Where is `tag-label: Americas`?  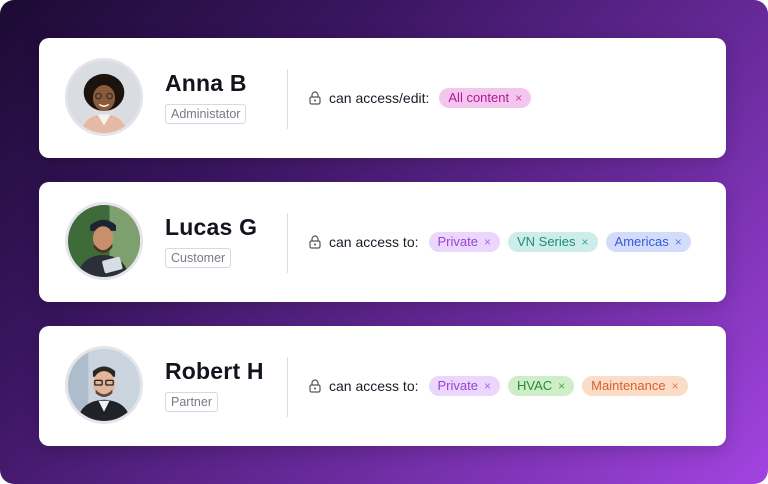
tag-label: Americas is located at coordinates (641, 241).